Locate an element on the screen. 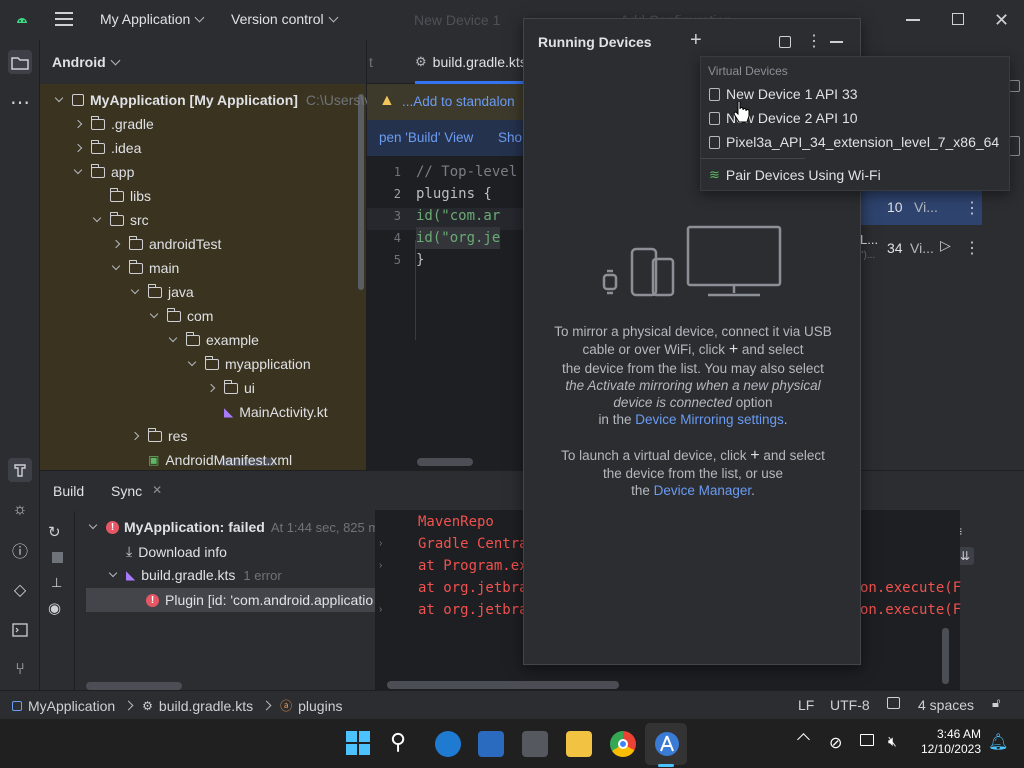  network-off-icon: ⊘ is located at coordinates (835, 743).